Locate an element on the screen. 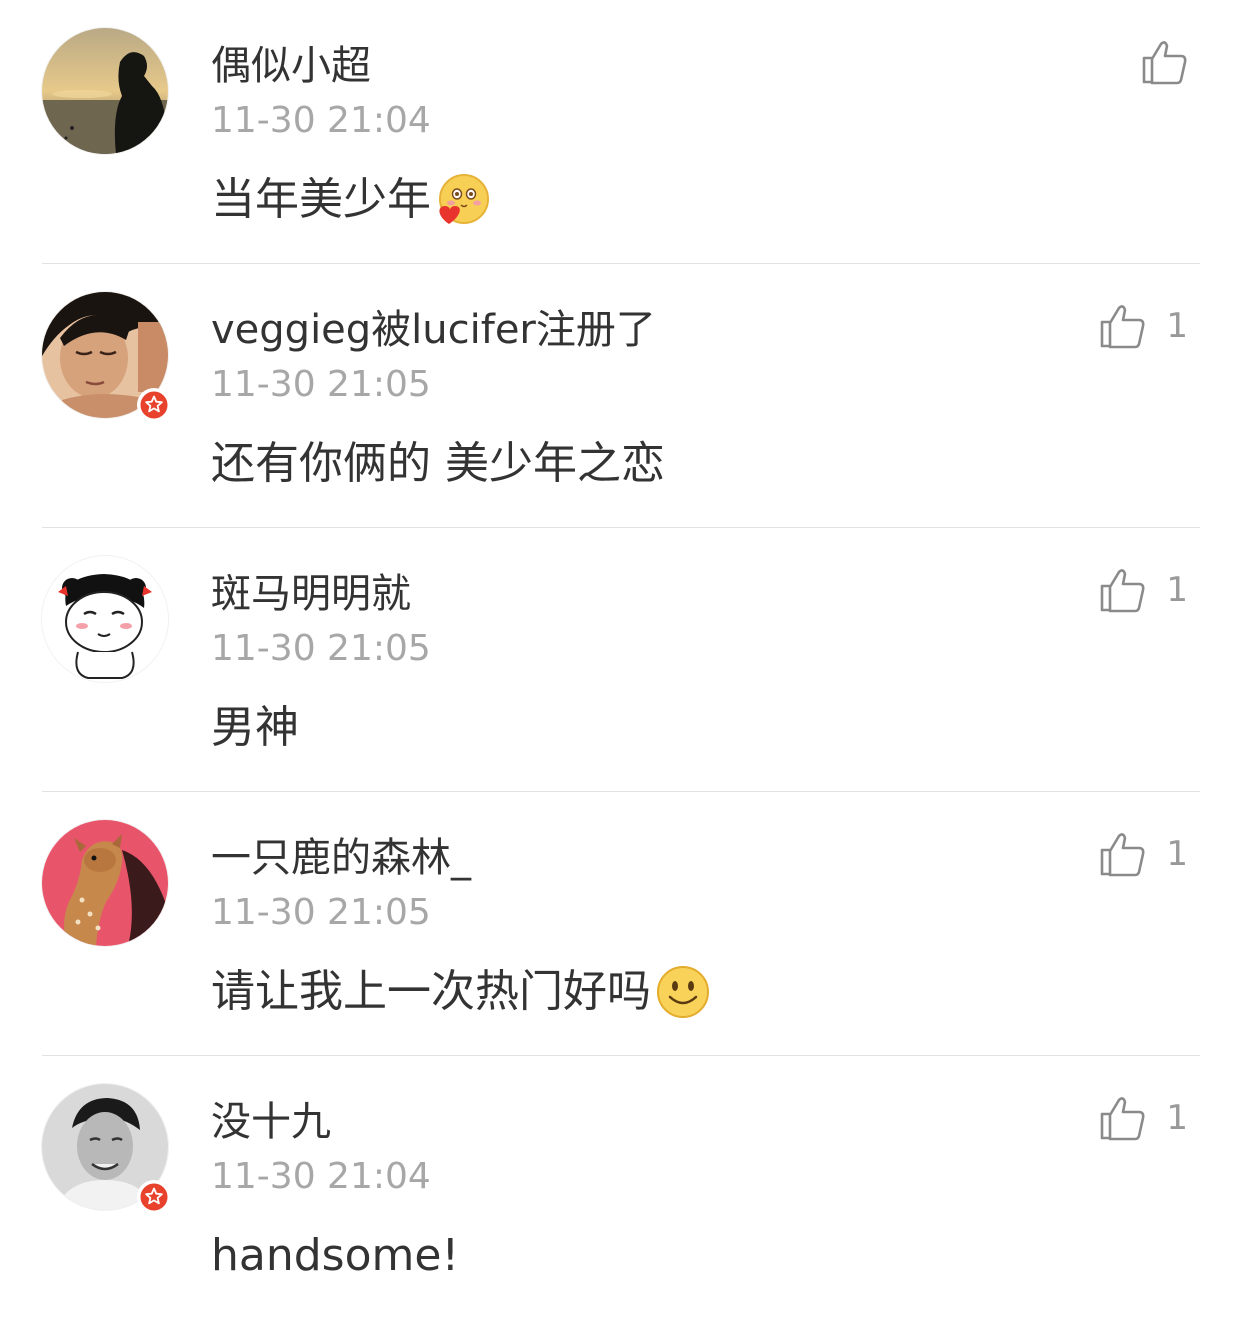 The height and width of the screenshot is (1320, 1242). like-button is located at coordinates (1164, 62).